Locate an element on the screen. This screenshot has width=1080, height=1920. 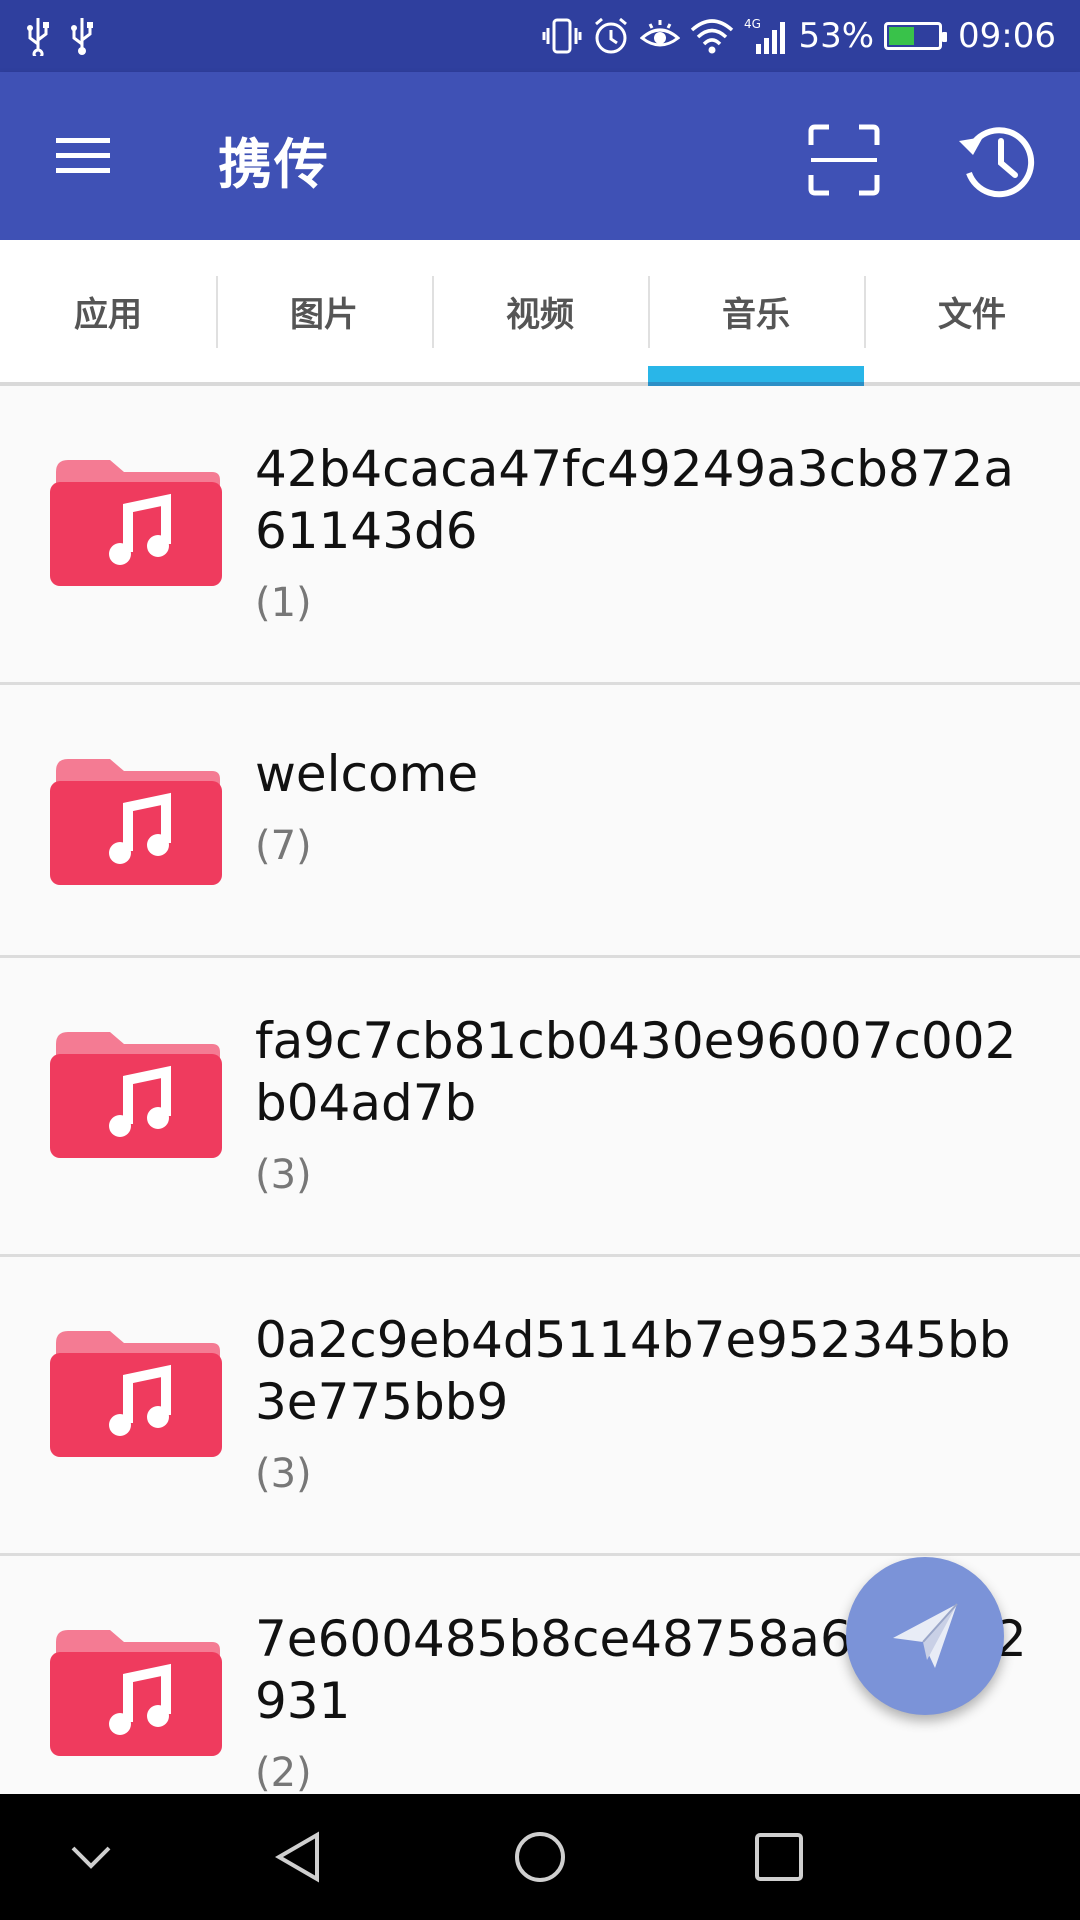
app-title: 携传 is located at coordinates (274, 164).